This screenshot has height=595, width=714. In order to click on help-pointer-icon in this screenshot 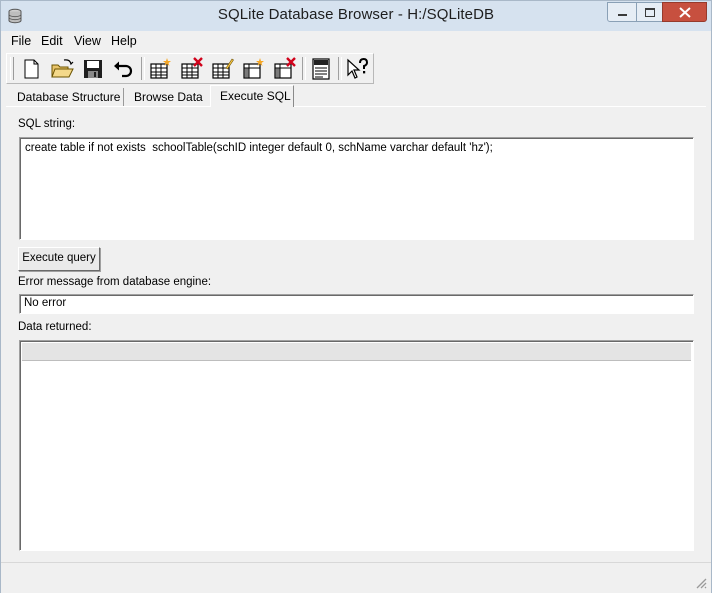, I will do `click(358, 68)`.